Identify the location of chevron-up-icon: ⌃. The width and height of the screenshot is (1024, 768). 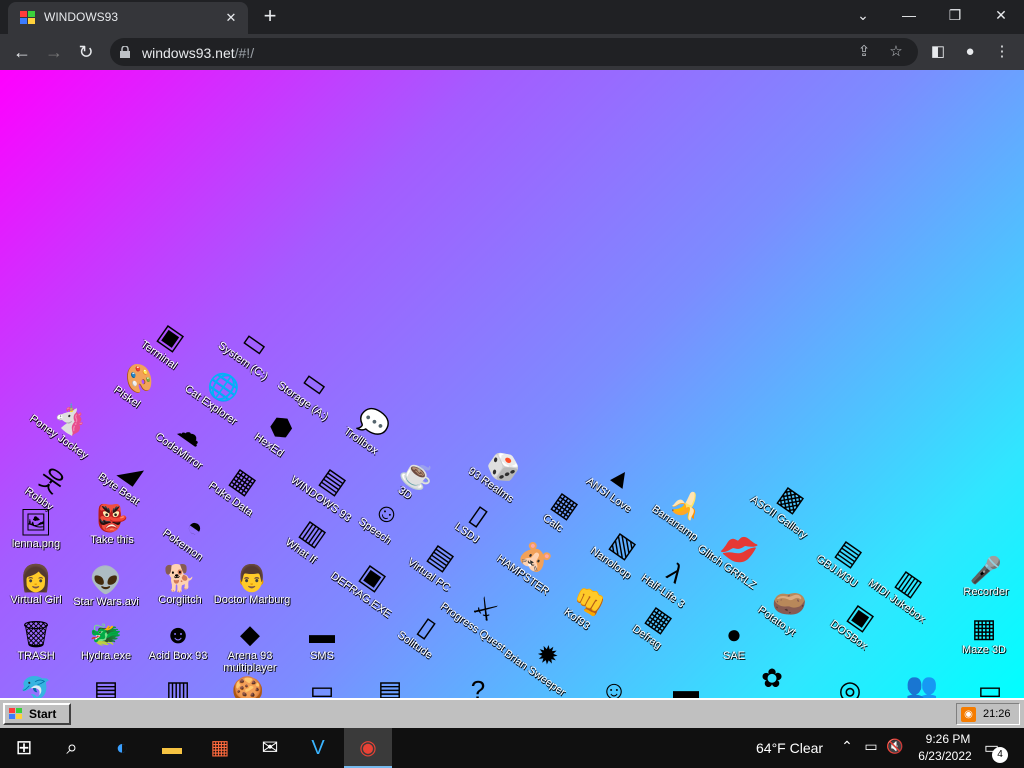
(847, 748).